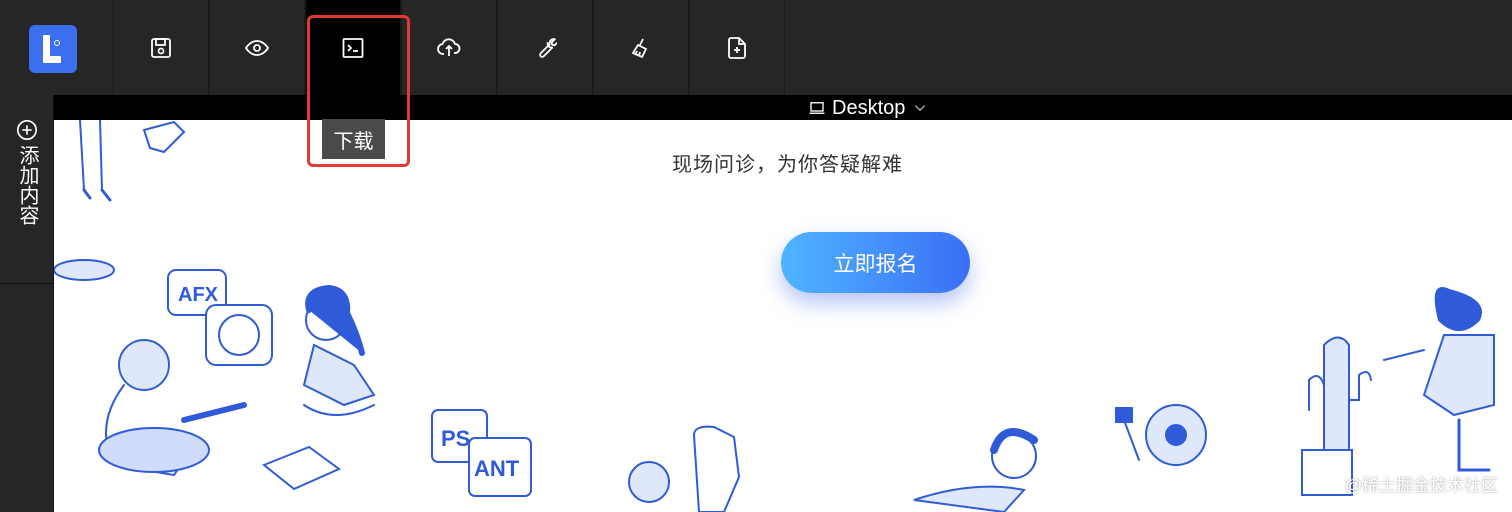 The image size is (1512, 512). I want to click on svg-text: PS, so click(455, 438).